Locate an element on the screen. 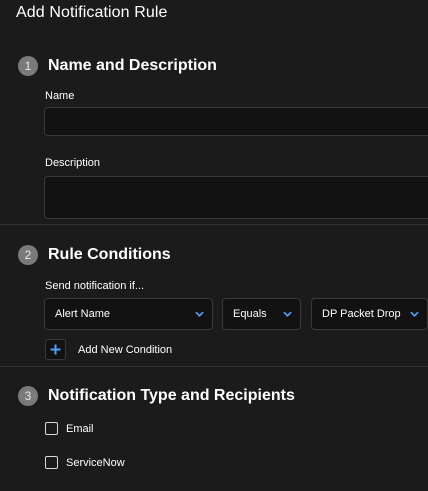 This screenshot has width=428, height=491. condition-value-select: DP Packet Drop is located at coordinates (369, 314).